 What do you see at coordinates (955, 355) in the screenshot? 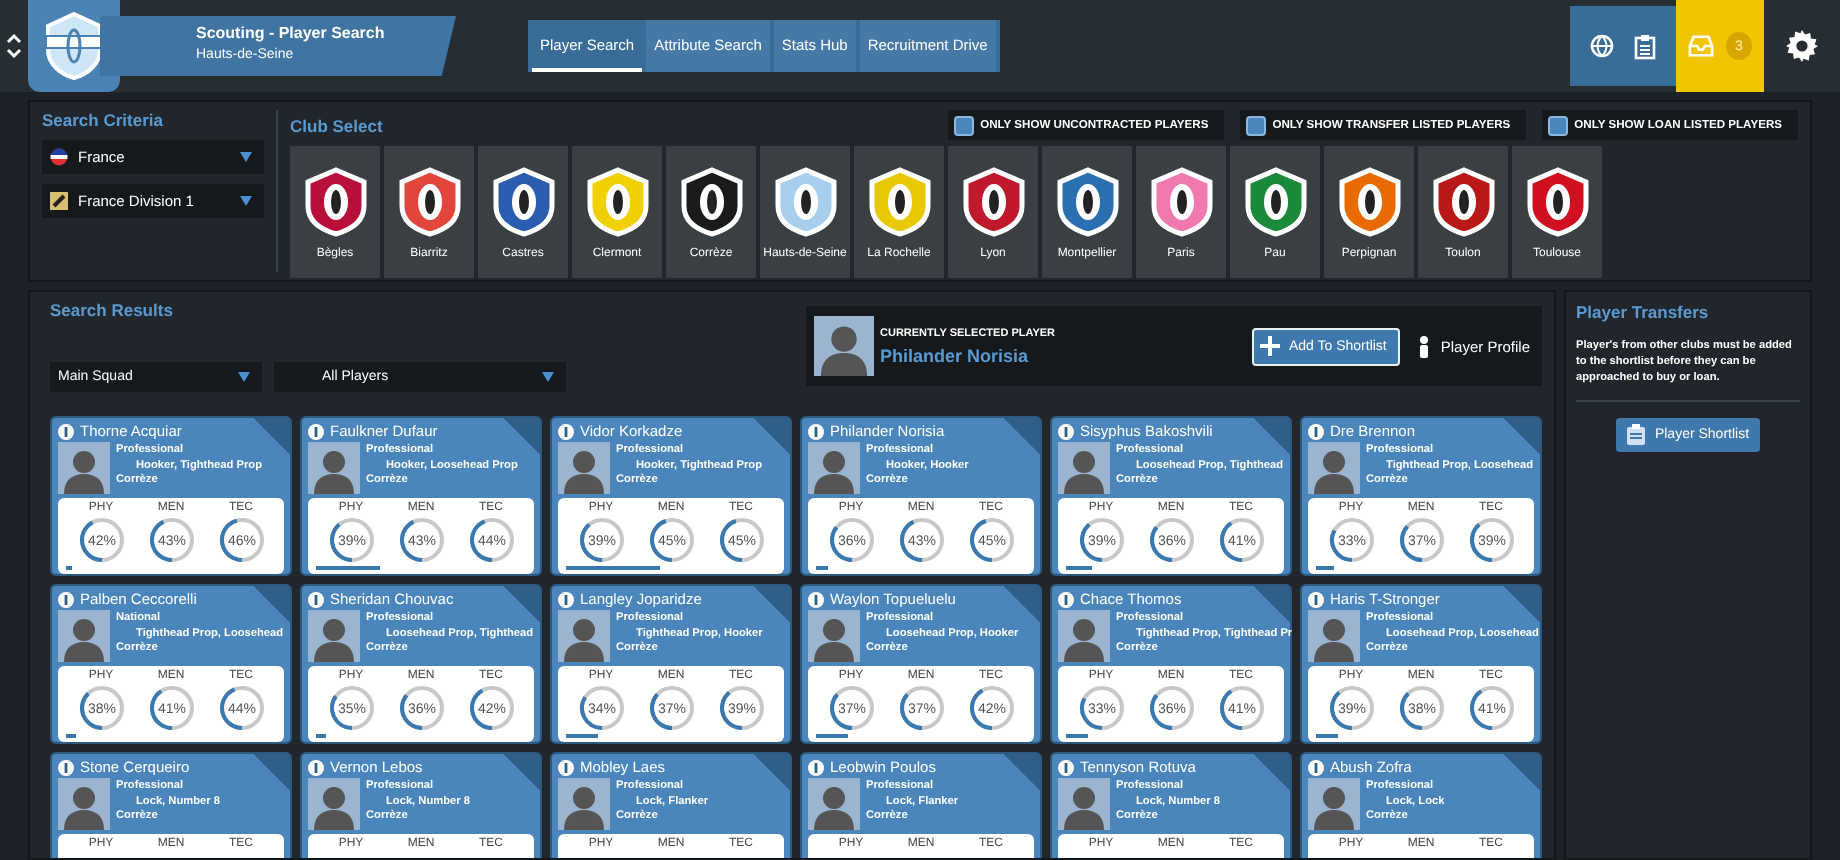
I see `selected-player-name: Philander Norisia` at bounding box center [955, 355].